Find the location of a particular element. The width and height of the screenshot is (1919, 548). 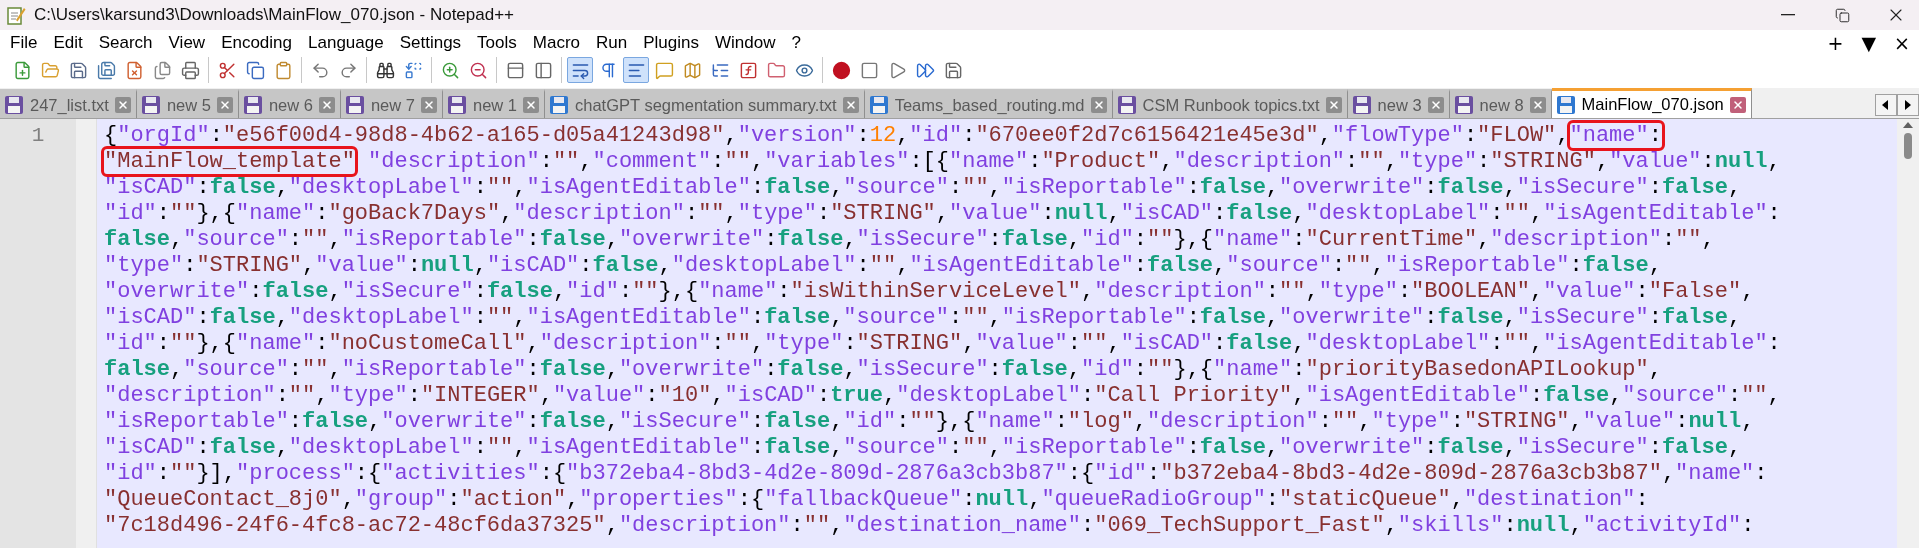

file-tab: 247_list.txt is located at coordinates (68, 103).